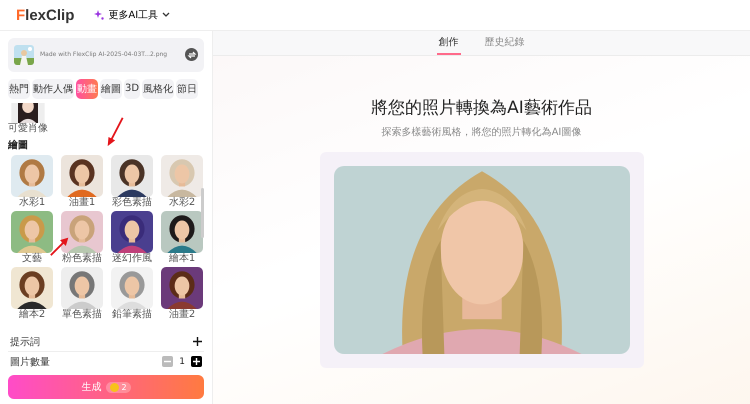 The height and width of the screenshot is (404, 750). I want to click on style-option: 單色素描, so click(82, 293).